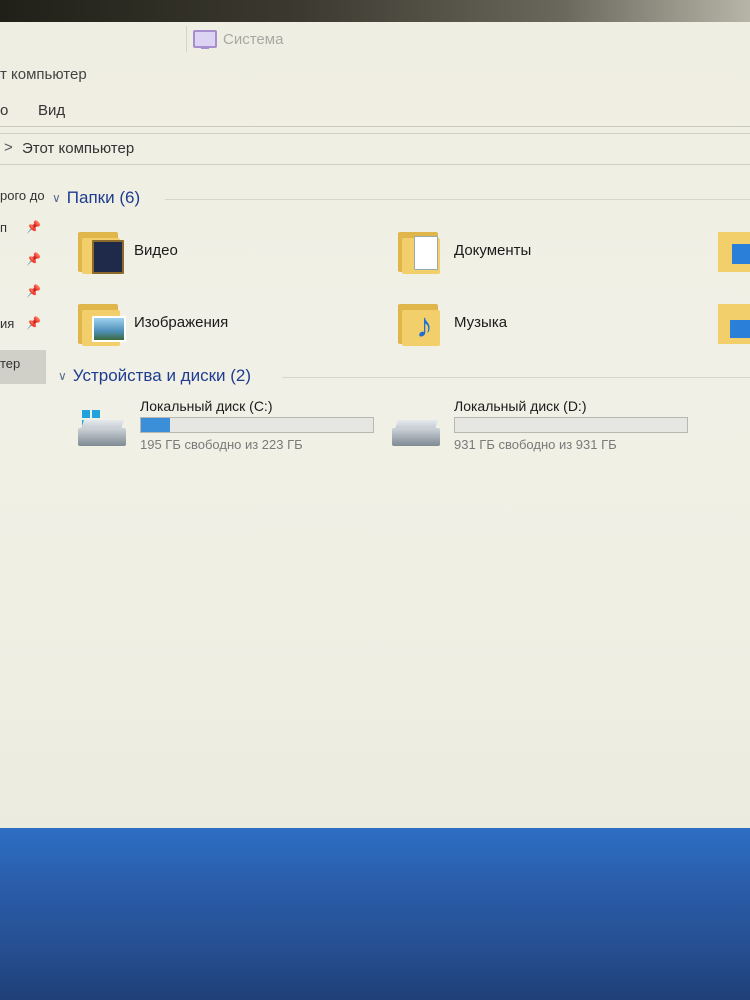 The image size is (750, 1000). What do you see at coordinates (375, 112) in the screenshot?
I see `ribbon-tabs: о Вид` at bounding box center [375, 112].